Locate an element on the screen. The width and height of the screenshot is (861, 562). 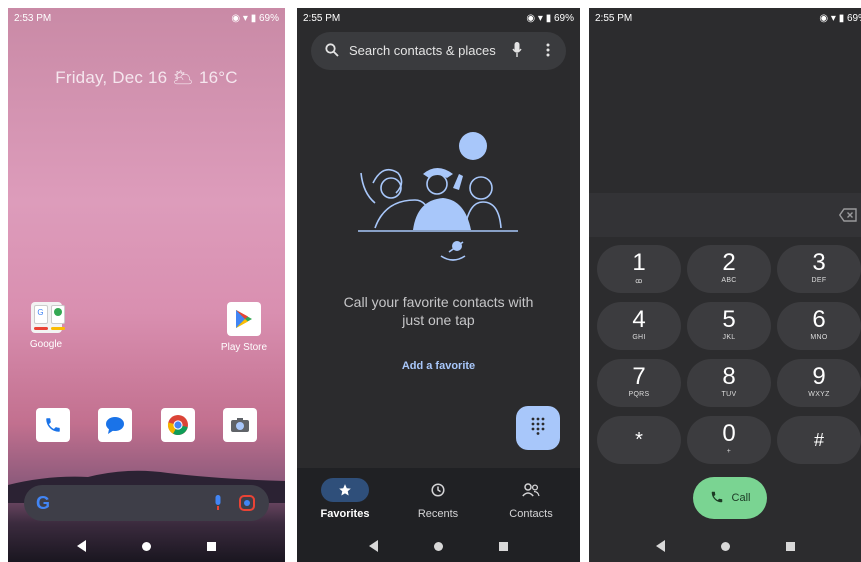
clock-icon is located at coordinates (438, 490).